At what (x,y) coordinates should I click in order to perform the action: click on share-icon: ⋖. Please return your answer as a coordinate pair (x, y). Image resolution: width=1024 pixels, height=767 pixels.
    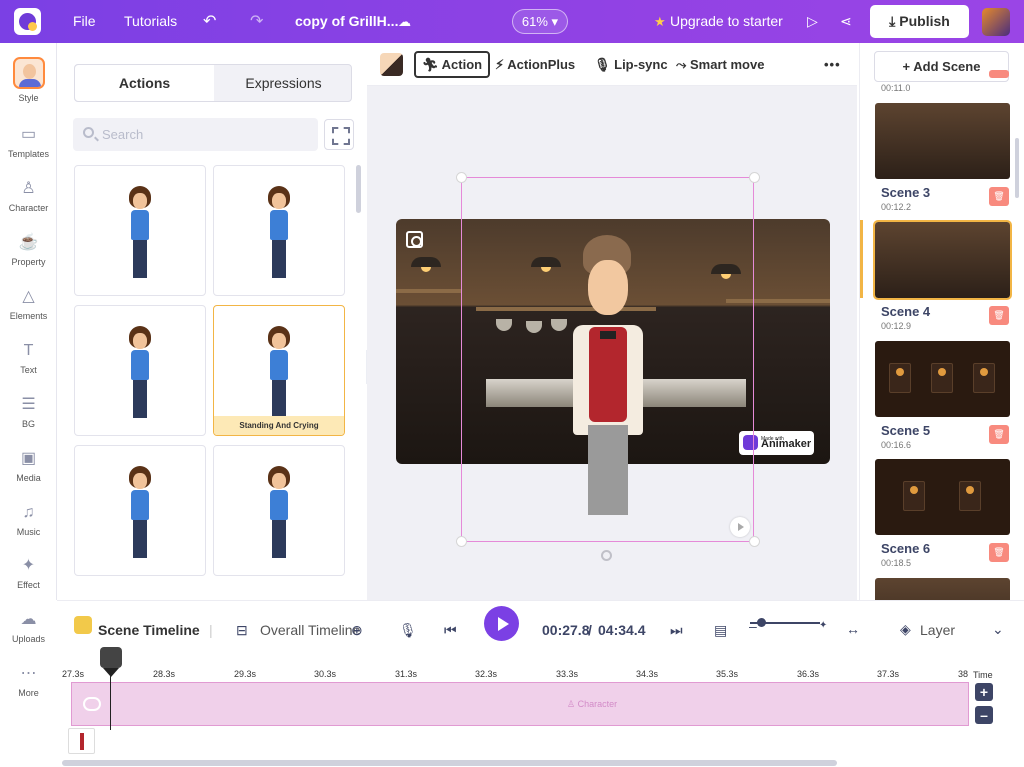
    Looking at the image, I should click on (846, 21).